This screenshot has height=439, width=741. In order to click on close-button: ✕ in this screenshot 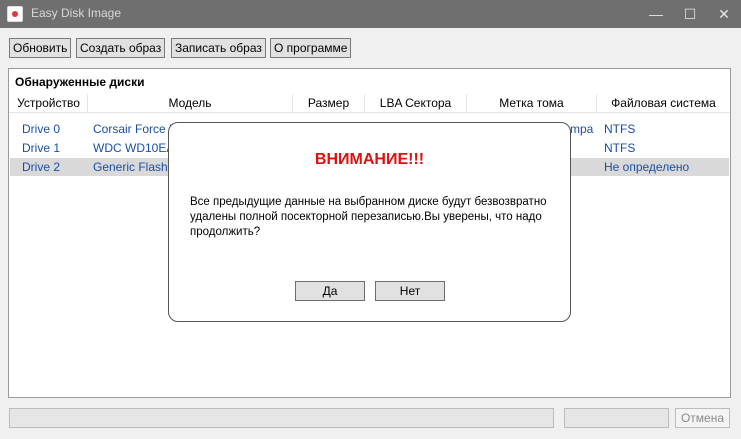, I will do `click(724, 14)`.